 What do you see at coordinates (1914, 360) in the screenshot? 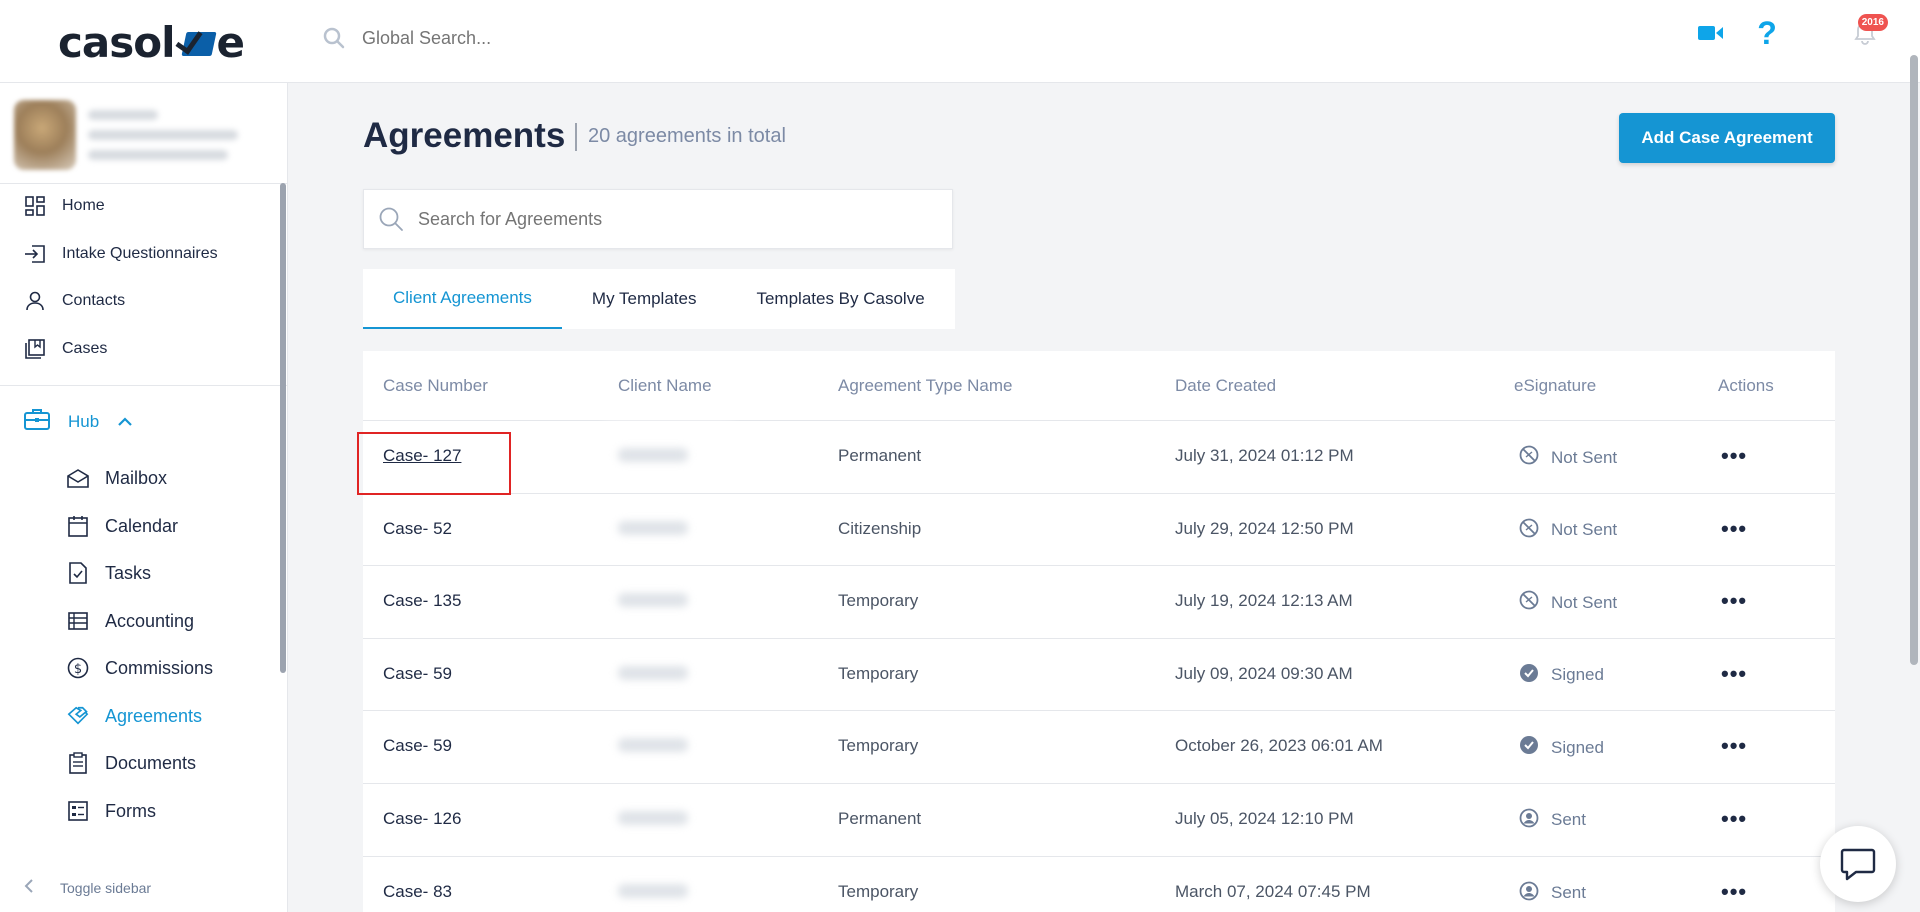
I see `page-scrollbar` at bounding box center [1914, 360].